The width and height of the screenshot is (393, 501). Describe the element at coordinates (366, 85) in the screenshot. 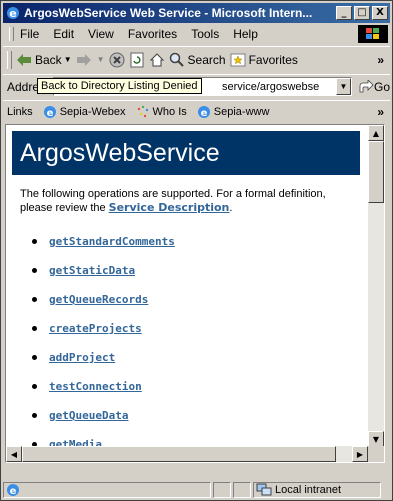

I see `go-arrow-icon` at that location.